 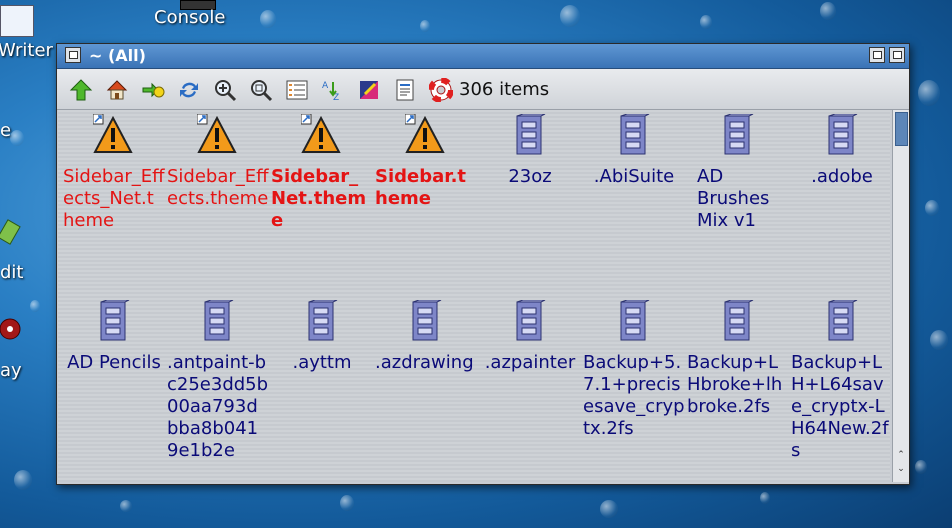 I want to click on file-name: .AbiSuite, so click(x=634, y=176).